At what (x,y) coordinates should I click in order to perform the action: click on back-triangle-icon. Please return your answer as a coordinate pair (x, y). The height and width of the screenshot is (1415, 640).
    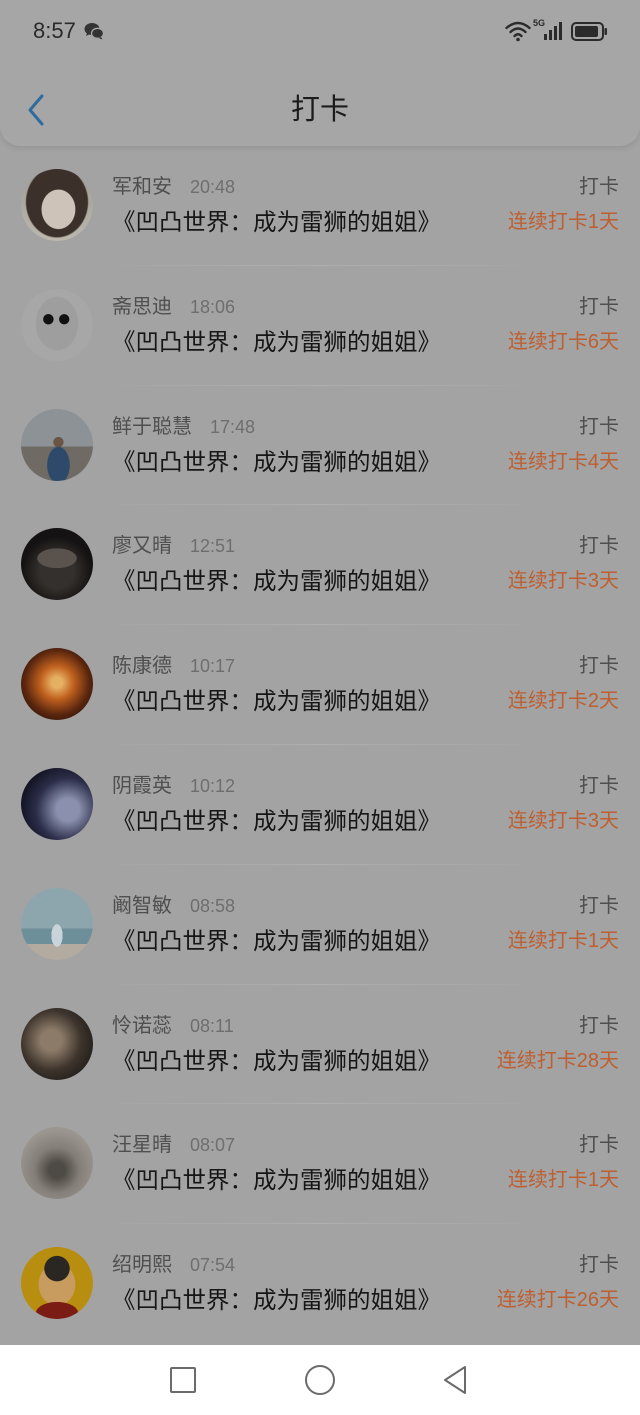
    Looking at the image, I should click on (455, 1380).